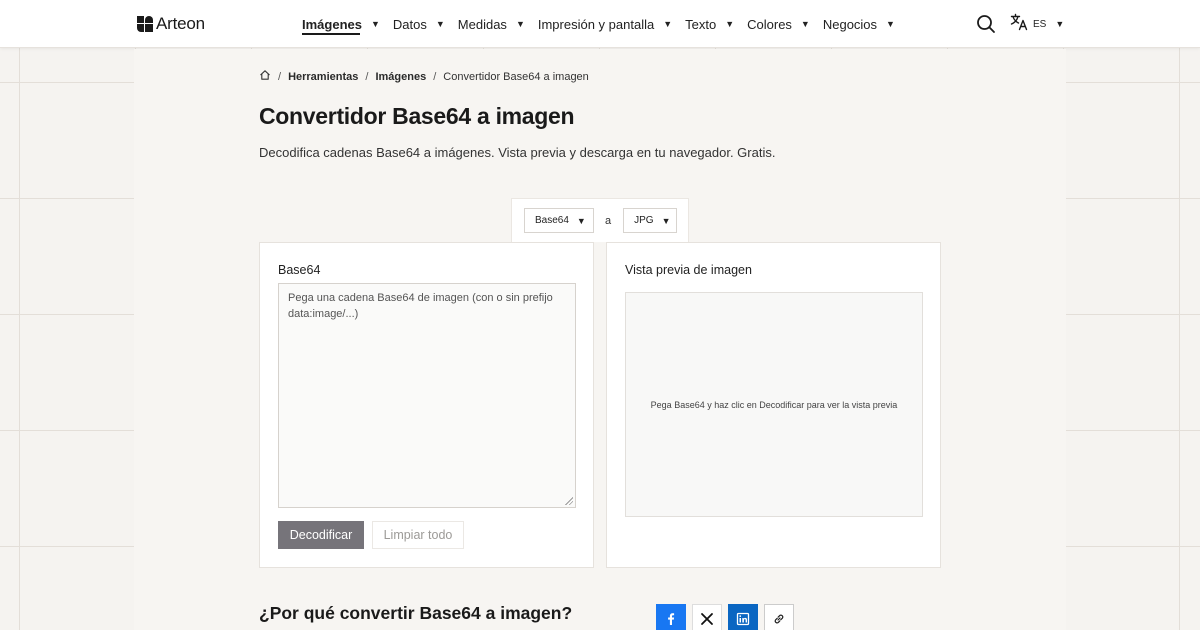  Describe the element at coordinates (596, 24) in the screenshot. I see `nav-label: Impresión y pantalla` at that location.